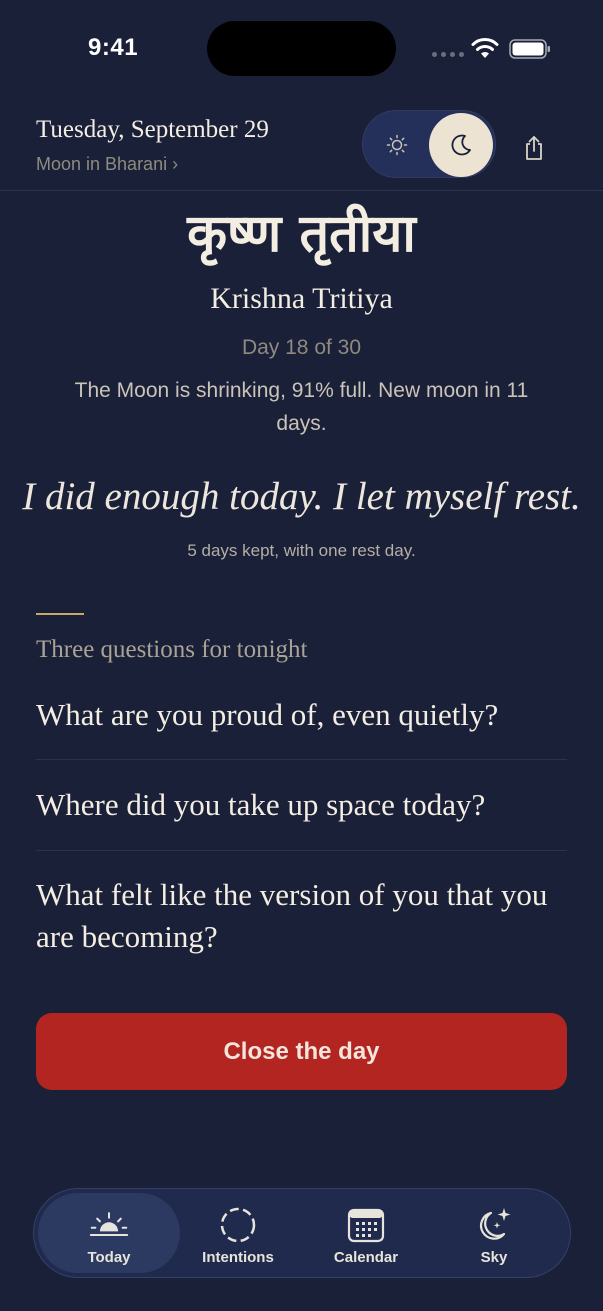 Image resolution: width=603 pixels, height=1311 pixels. I want to click on sunrise-icon, so click(109, 1225).